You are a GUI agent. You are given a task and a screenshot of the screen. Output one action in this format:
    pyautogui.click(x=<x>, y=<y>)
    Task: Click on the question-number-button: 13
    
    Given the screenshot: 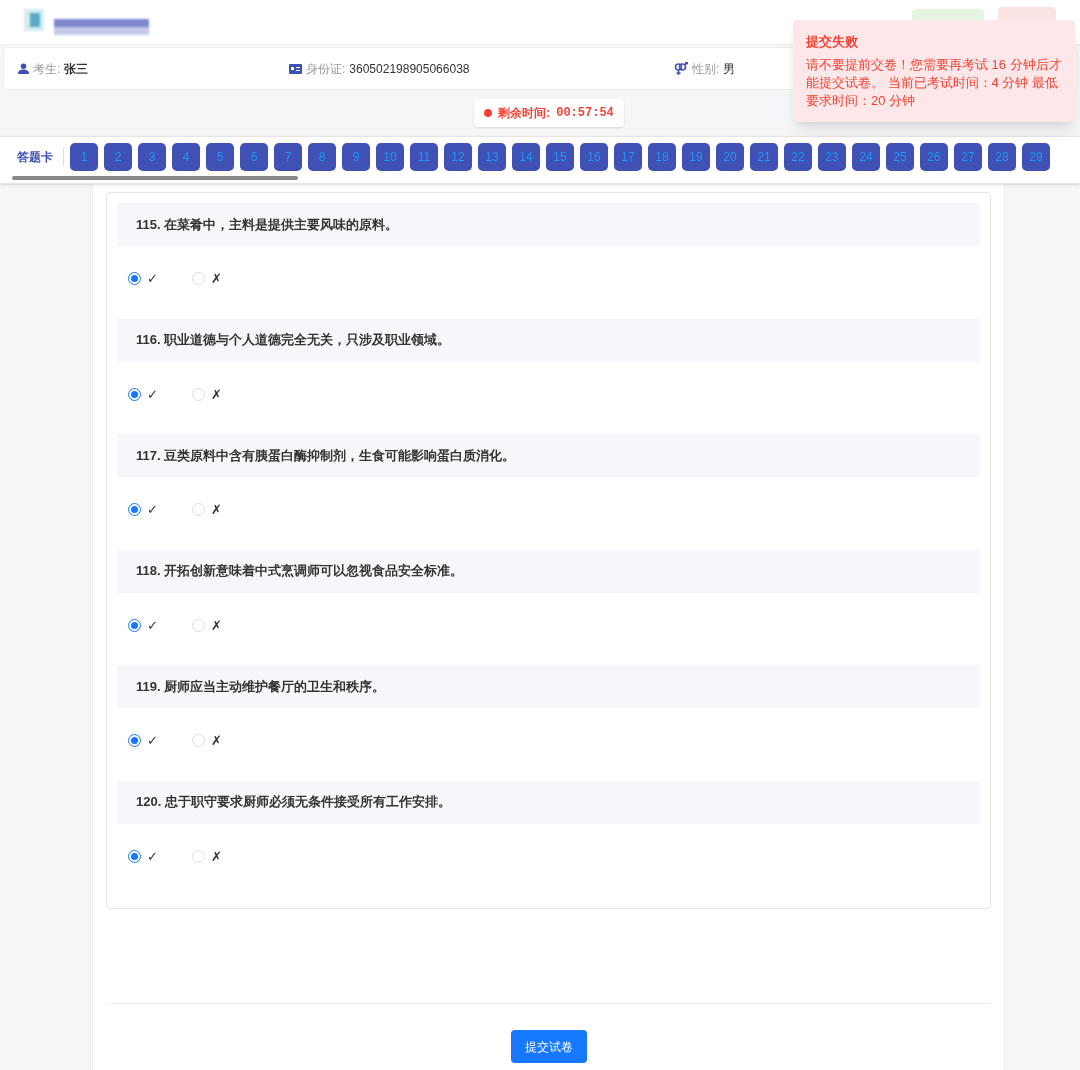 What is the action you would take?
    pyautogui.click(x=492, y=157)
    